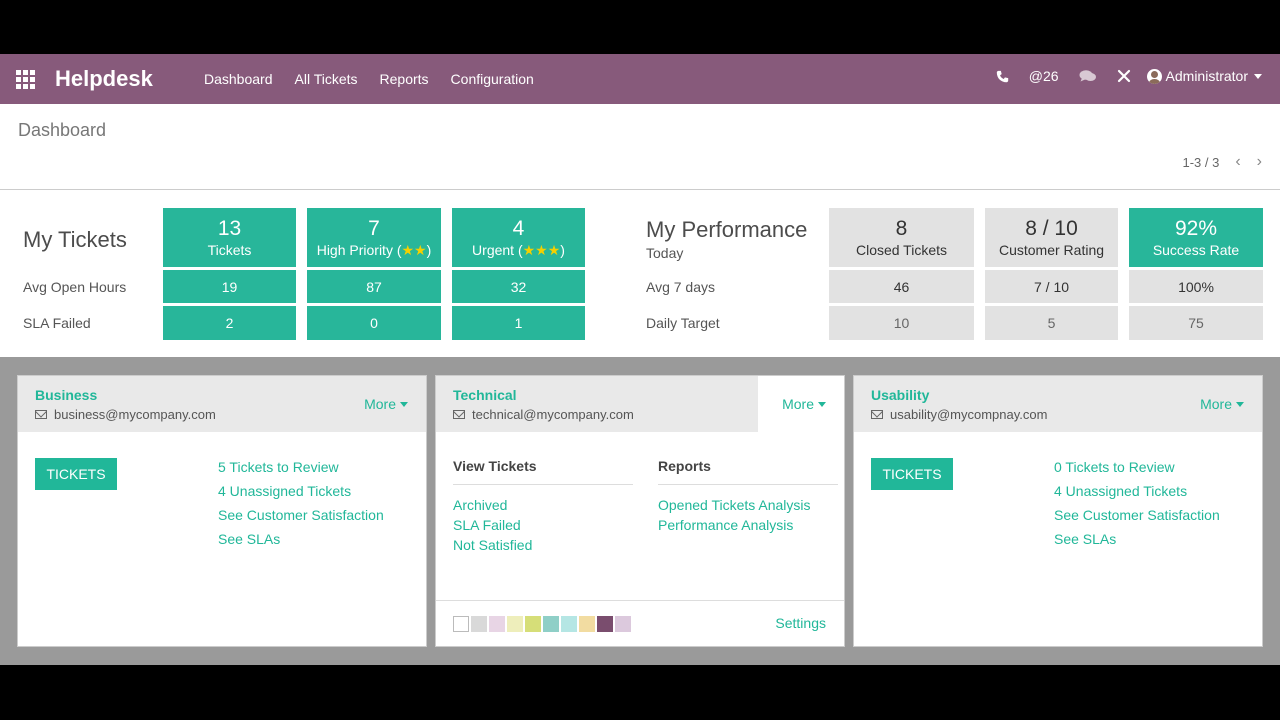 The width and height of the screenshot is (1280, 720). I want to click on perf-customer-rating: 8 / 10 Customer Rating, so click(1051, 237).